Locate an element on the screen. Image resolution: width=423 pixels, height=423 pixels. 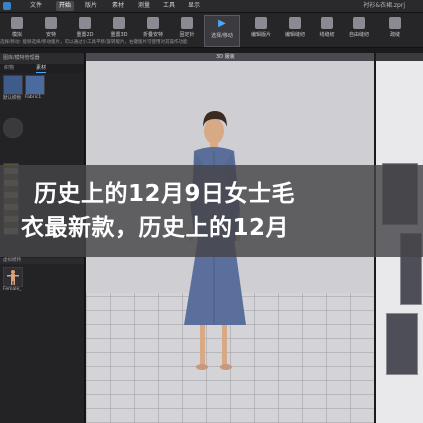
fabric-label-default: 默认织物 is located at coordinates (12, 98).